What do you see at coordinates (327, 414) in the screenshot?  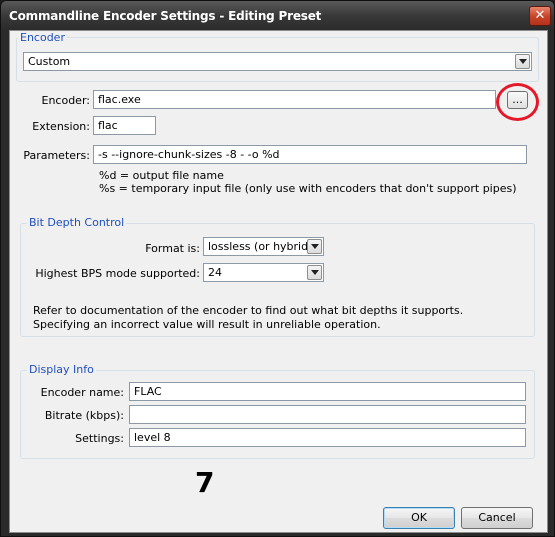 I see `bitrate-field` at bounding box center [327, 414].